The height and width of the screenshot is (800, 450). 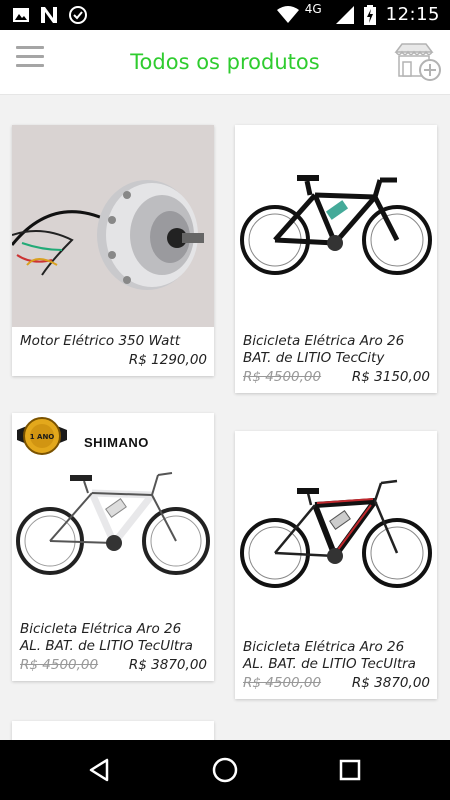 I want to click on network-type-label: 4G, so click(x=313, y=8).